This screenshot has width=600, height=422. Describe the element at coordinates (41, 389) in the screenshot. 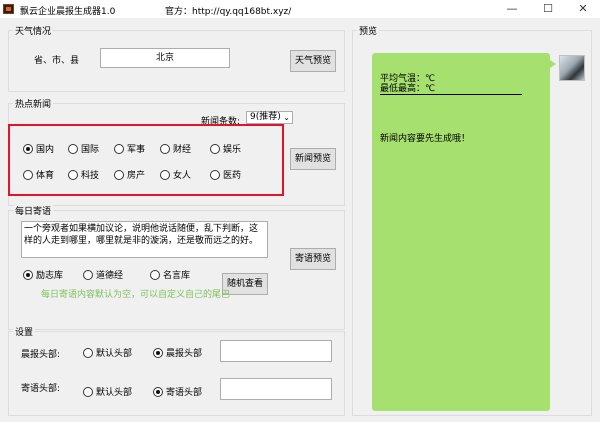

I see `quote-header-label: 寄语头部:` at that location.